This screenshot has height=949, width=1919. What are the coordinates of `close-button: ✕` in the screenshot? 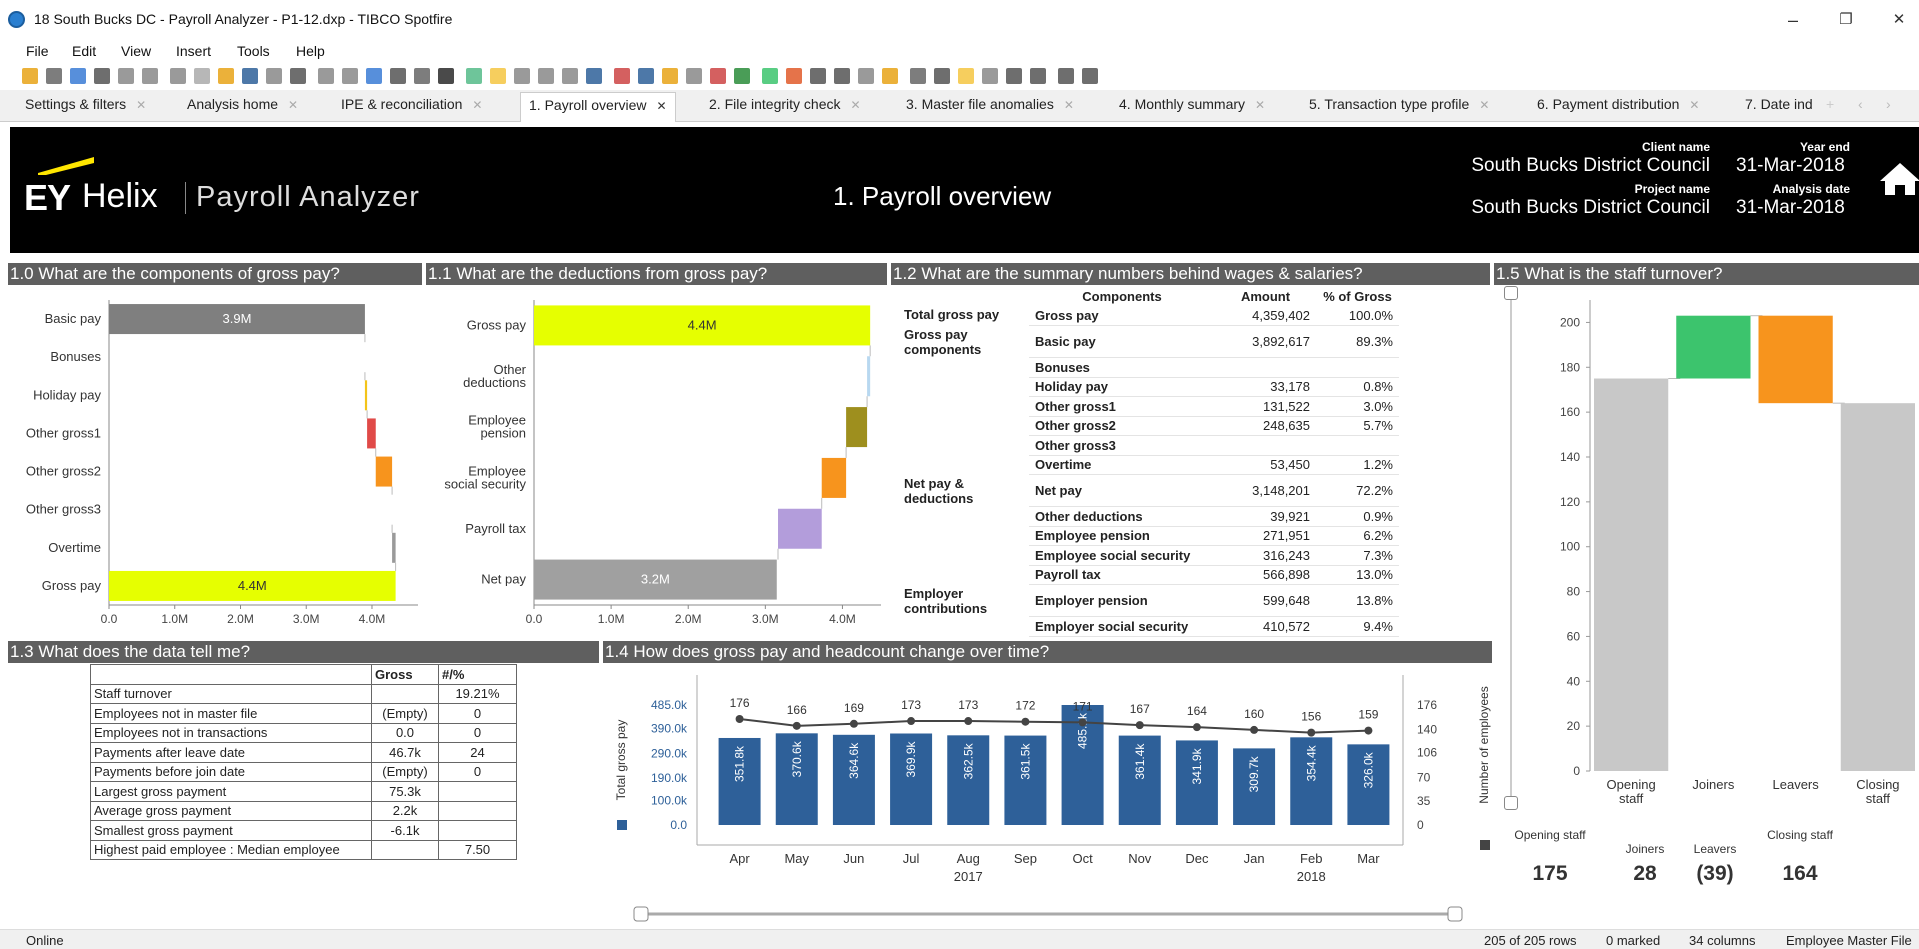 It's located at (1899, 20).